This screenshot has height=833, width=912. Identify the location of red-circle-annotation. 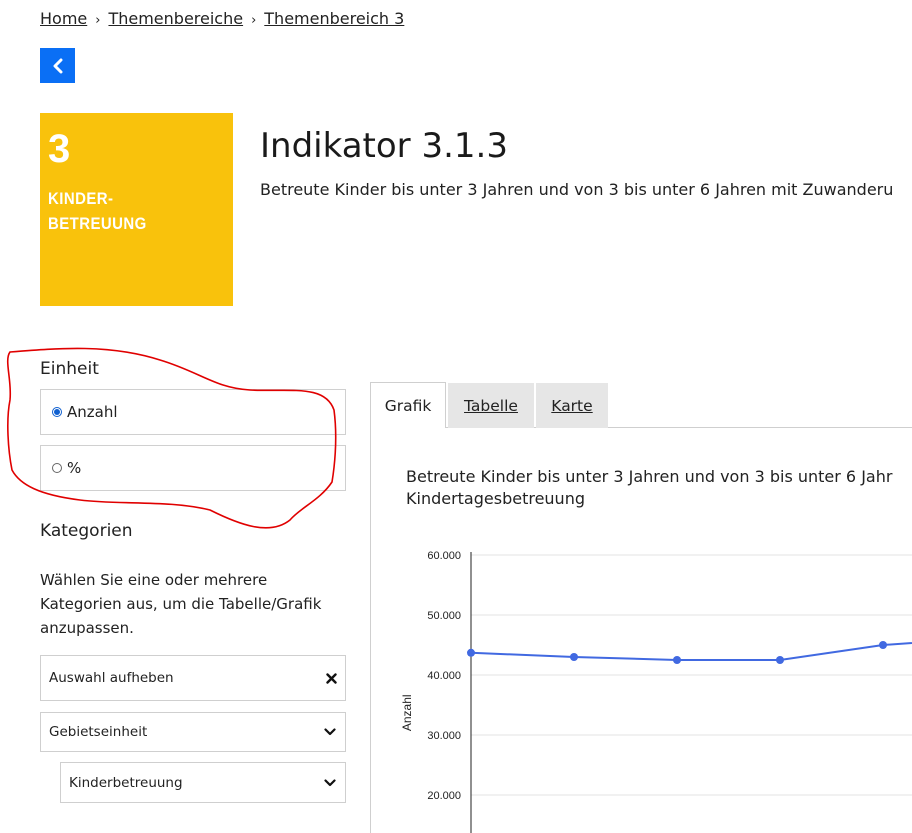
(171, 438).